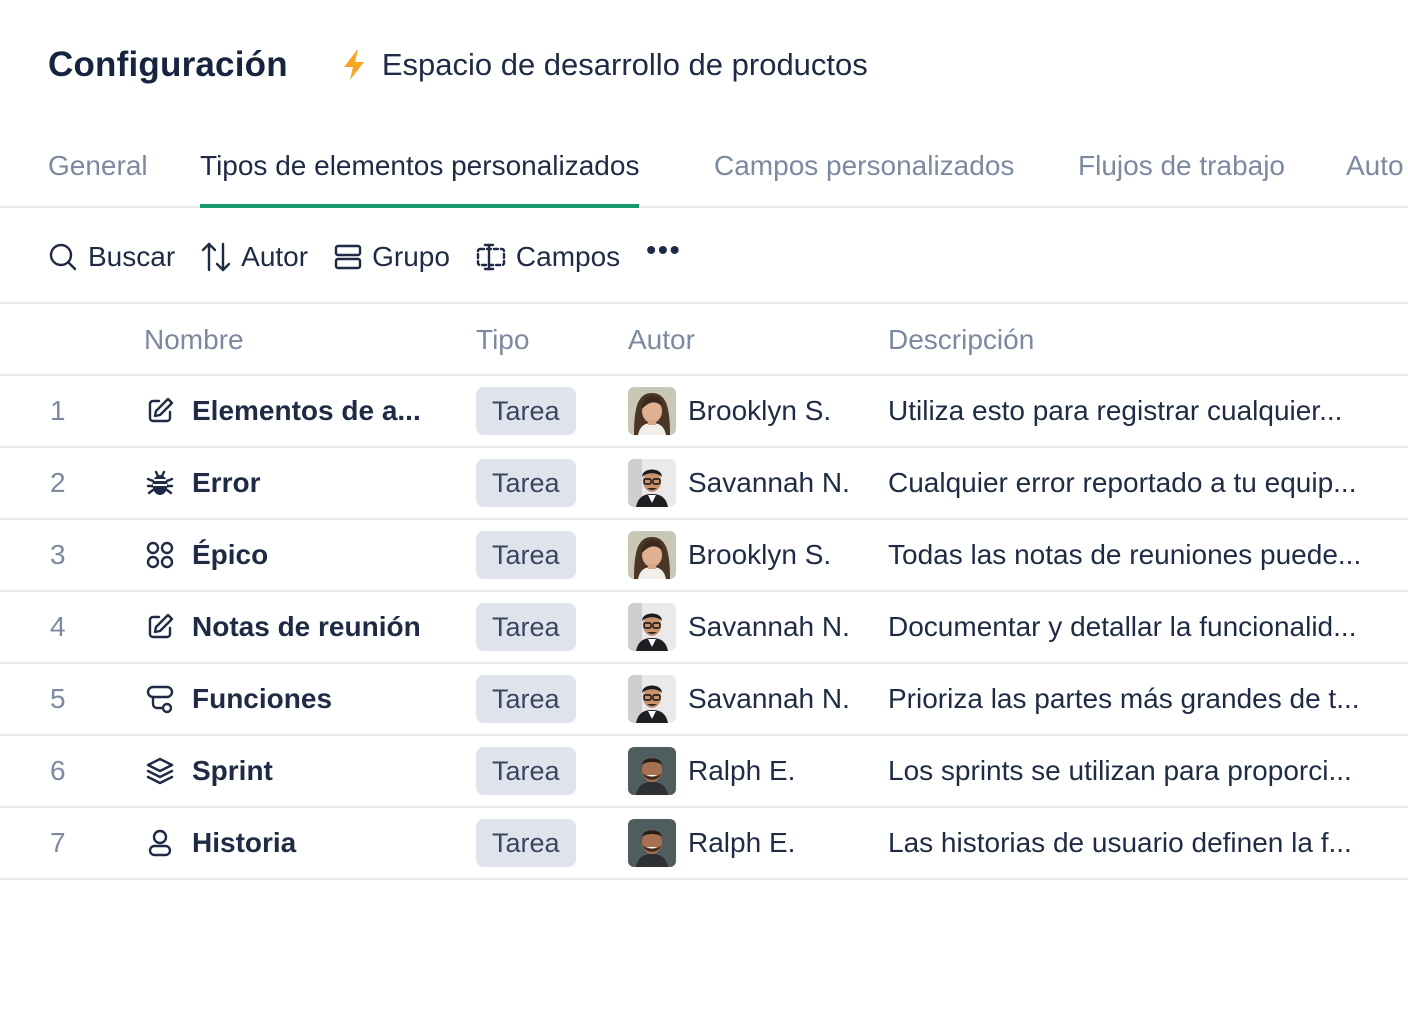 This screenshot has width=1408, height=1024. Describe the element at coordinates (58, 482) in the screenshot. I see `row-number: 2` at that location.